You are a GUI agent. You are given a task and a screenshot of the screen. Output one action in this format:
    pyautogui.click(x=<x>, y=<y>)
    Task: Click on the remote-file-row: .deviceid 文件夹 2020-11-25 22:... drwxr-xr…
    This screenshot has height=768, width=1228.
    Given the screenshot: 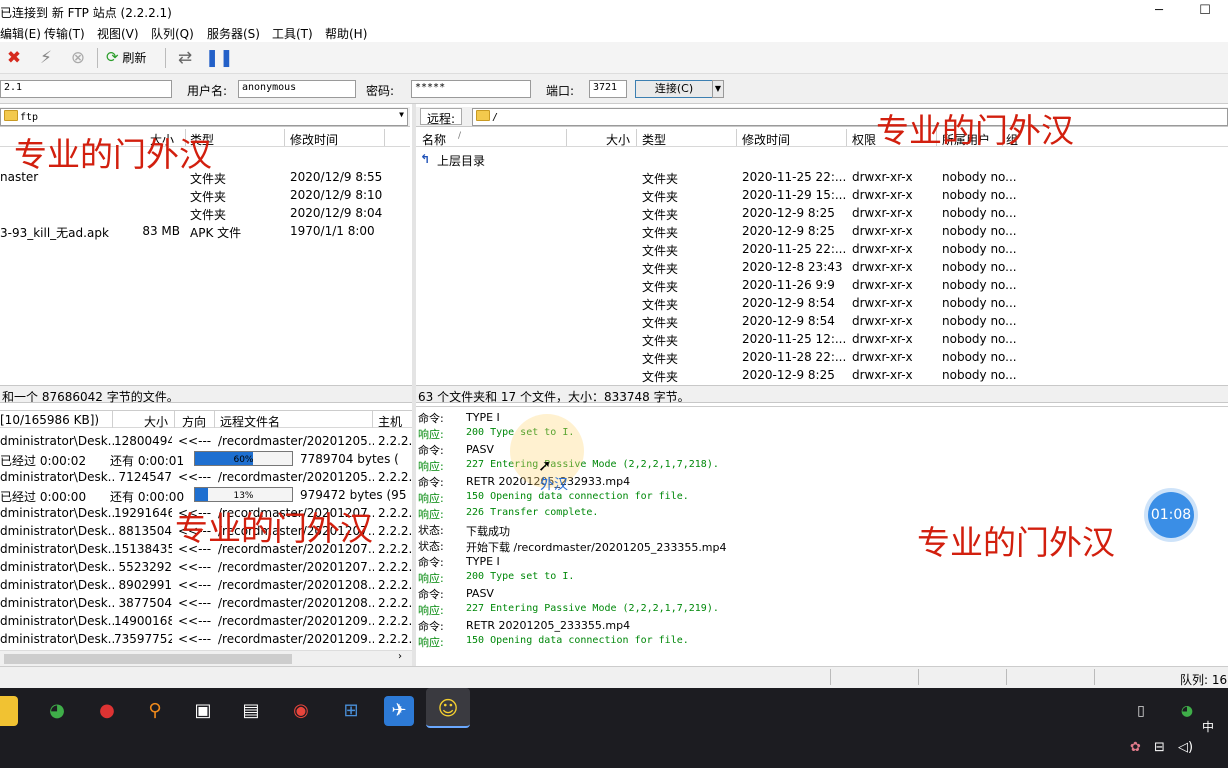 What is the action you would take?
    pyautogui.click(x=822, y=249)
    